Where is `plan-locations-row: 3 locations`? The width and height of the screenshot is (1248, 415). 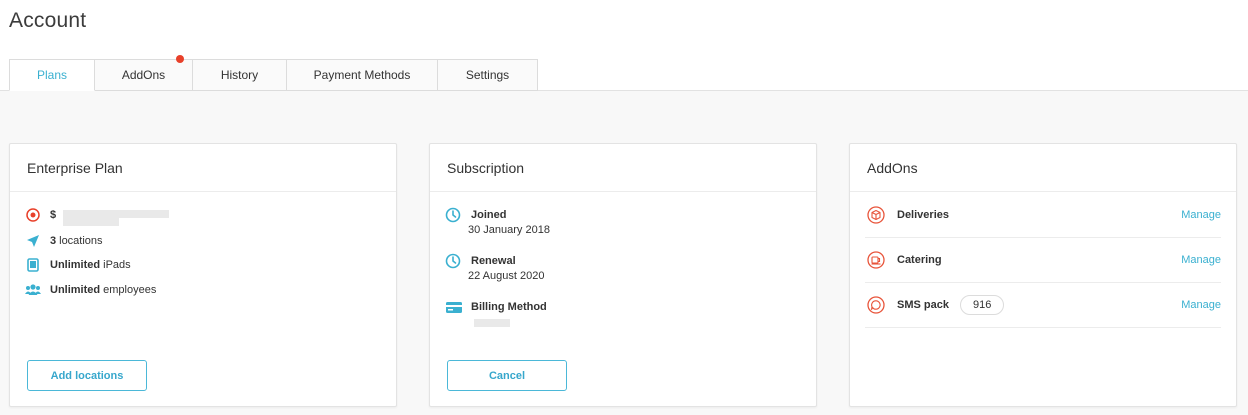
plan-locations-row: 3 locations is located at coordinates (64, 241).